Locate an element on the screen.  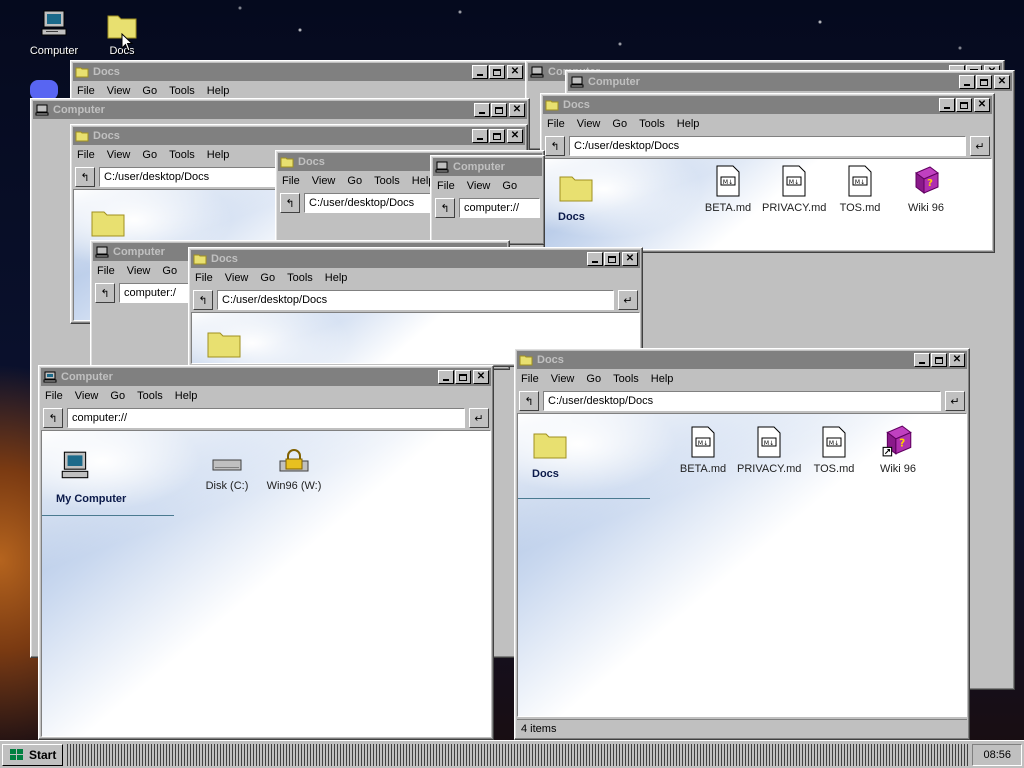
title-bar: Computer is located at coordinates (487, 167).